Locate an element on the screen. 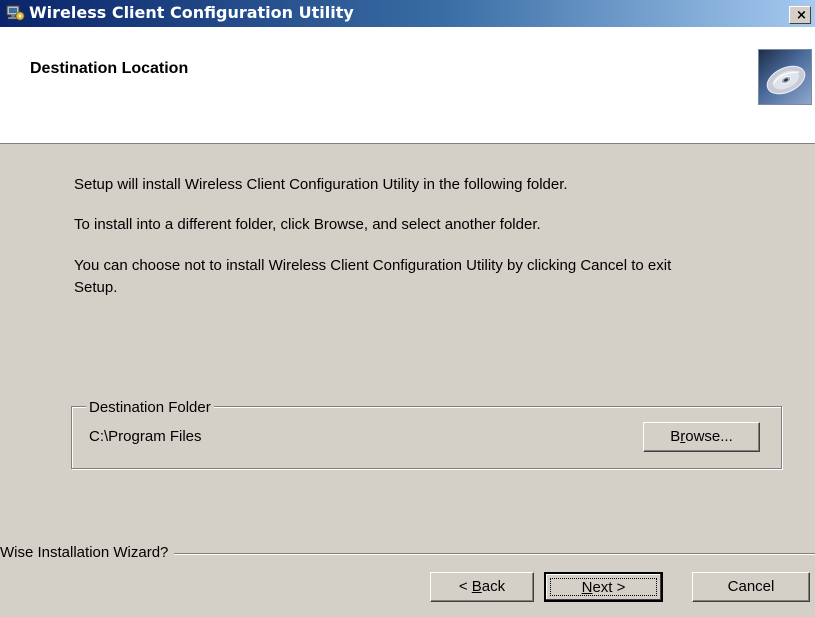 Image resolution: width=815 pixels, height=617 pixels. next-button: Next > is located at coordinates (603, 587).